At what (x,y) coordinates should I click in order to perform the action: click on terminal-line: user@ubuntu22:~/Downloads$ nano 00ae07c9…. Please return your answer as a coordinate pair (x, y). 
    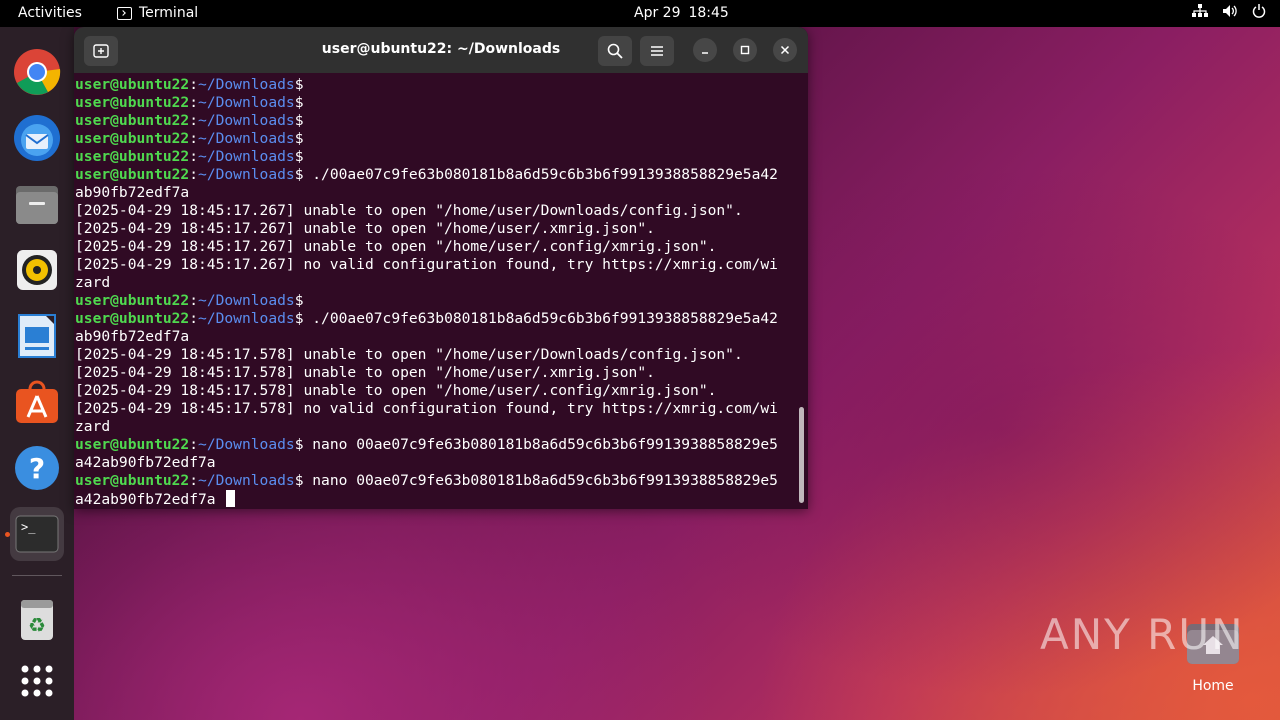
    Looking at the image, I should click on (434, 481).